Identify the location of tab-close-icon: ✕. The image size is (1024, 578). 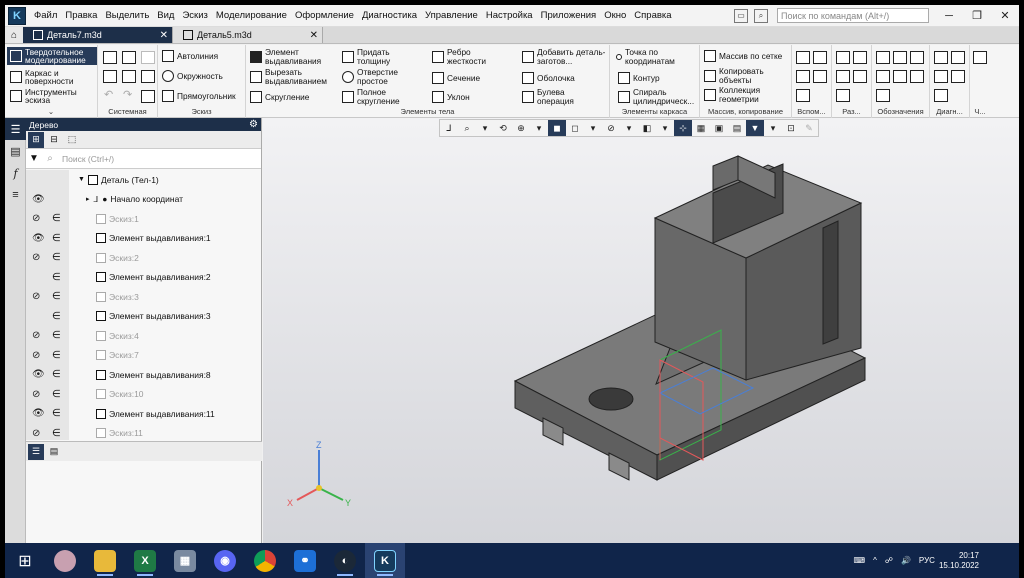
(314, 35).